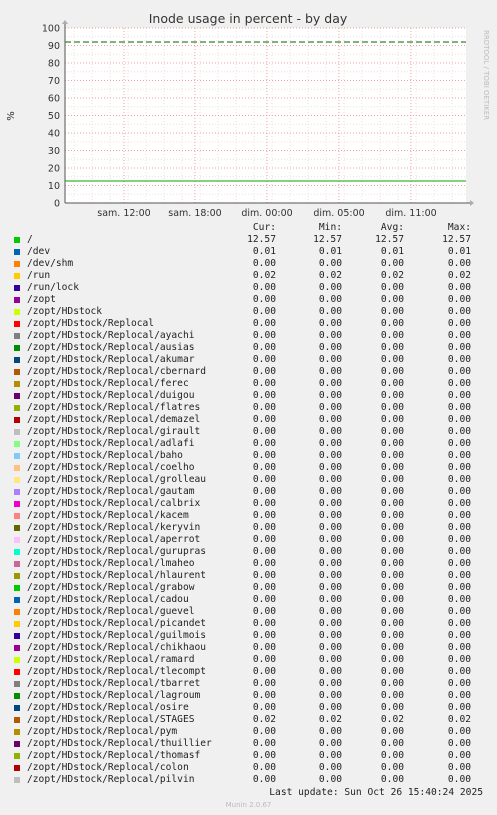 The image size is (497, 815). Describe the element at coordinates (108, 767) in the screenshot. I see `legend-label: /zopt/HDstock/Replocal/colon` at that location.